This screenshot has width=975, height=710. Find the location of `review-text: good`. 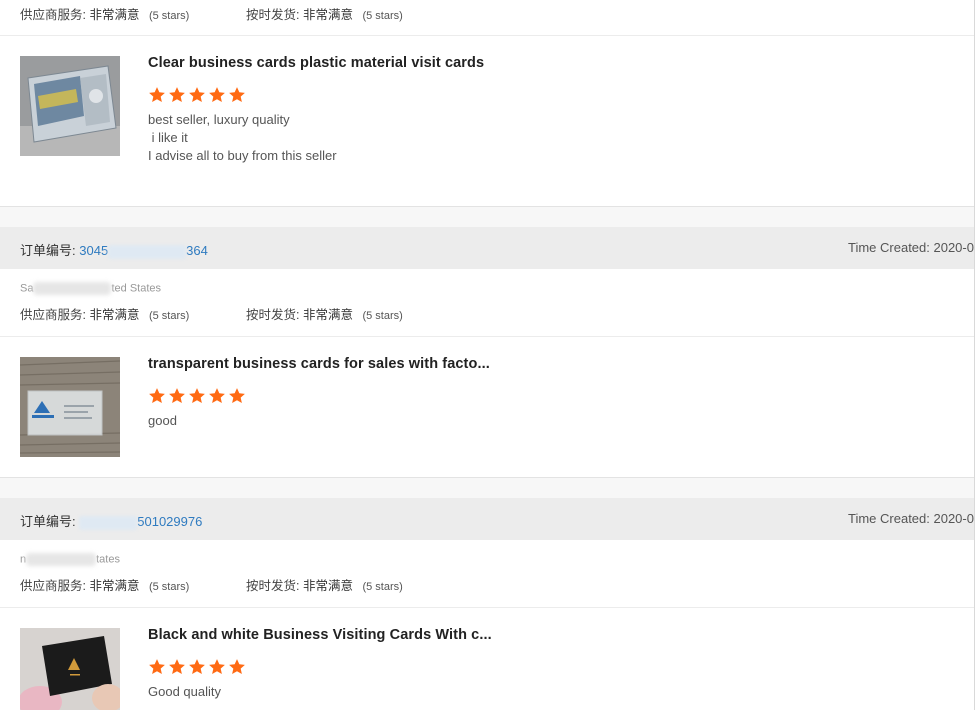

review-text: good is located at coordinates (162, 420).